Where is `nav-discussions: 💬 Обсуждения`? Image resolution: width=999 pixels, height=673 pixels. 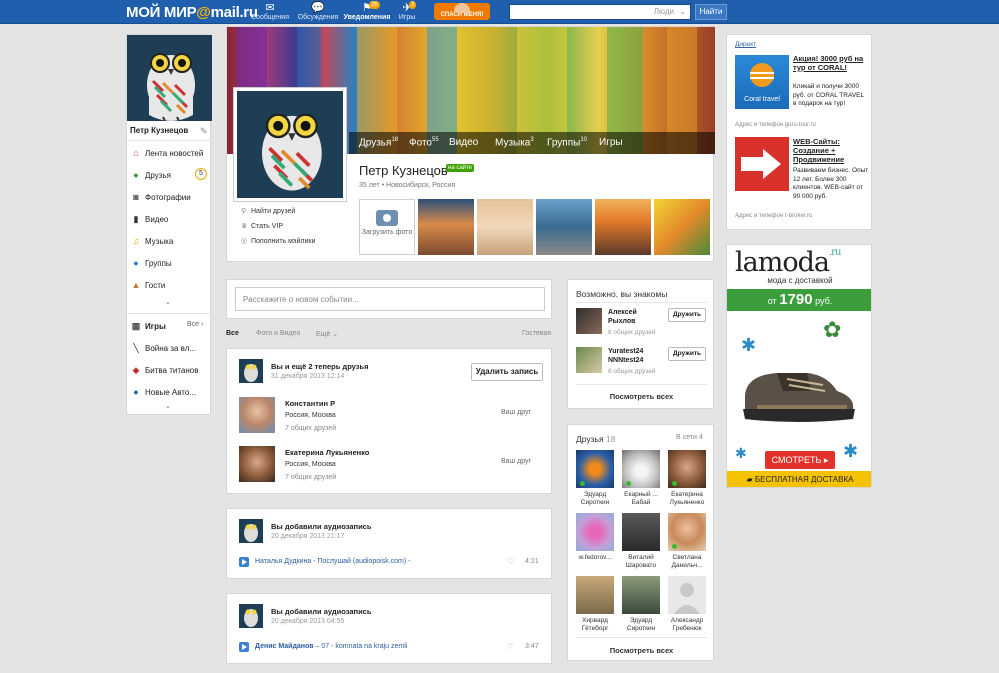
nav-discussions: 💬 Обсуждения is located at coordinates (318, 11).